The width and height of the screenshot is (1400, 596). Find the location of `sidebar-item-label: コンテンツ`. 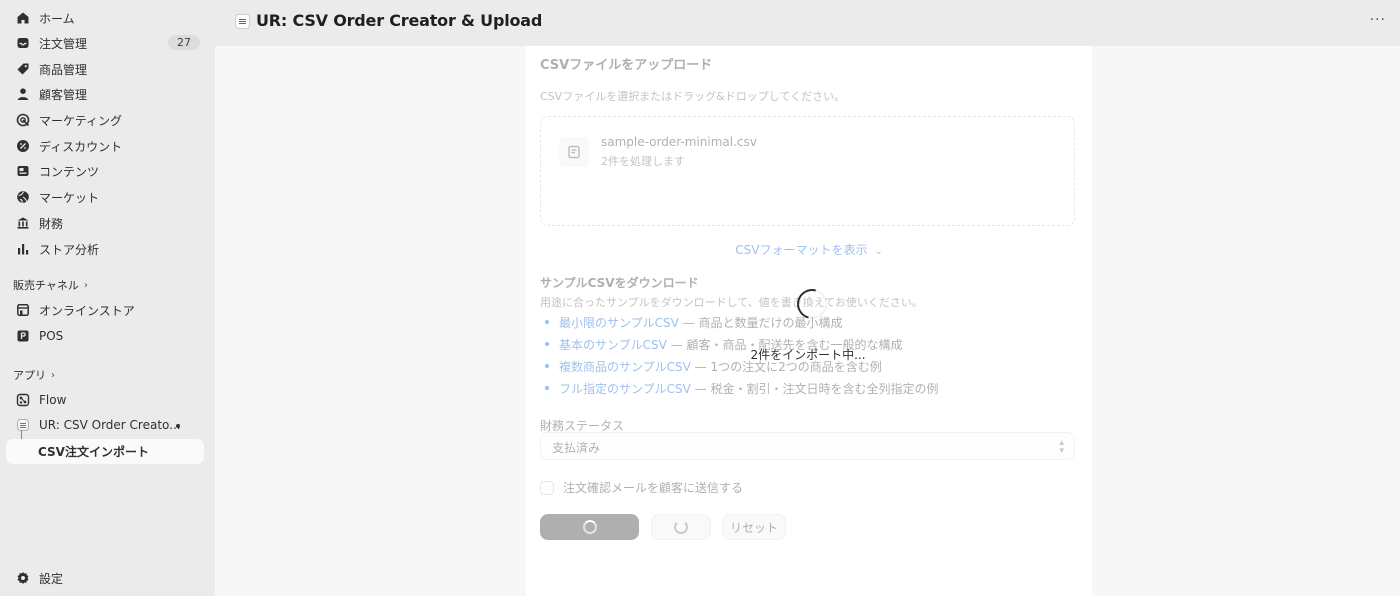

sidebar-item-label: コンテンツ is located at coordinates (69, 171).